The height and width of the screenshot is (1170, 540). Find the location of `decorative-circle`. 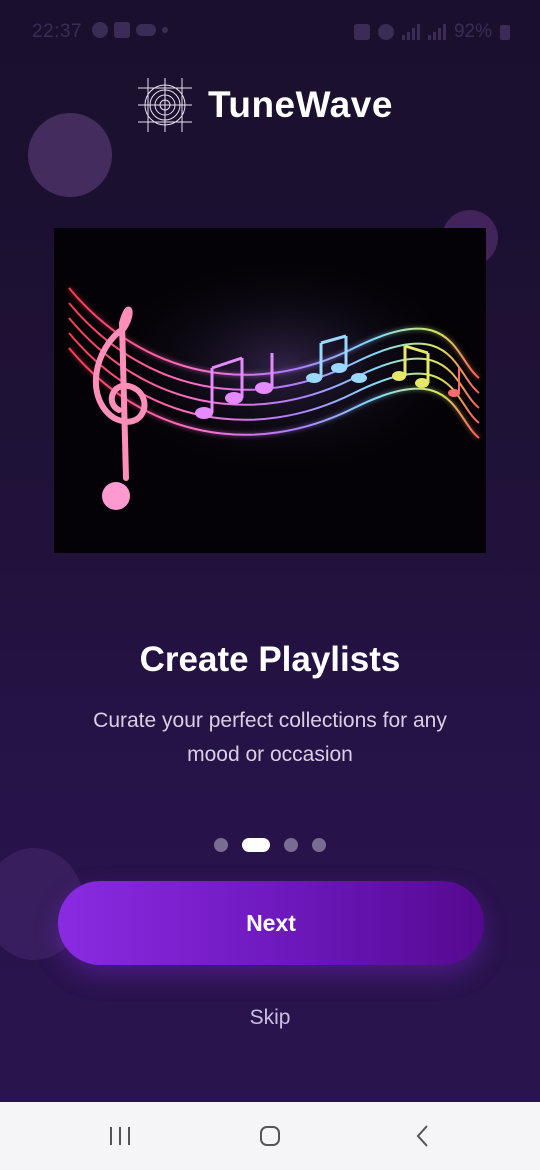

decorative-circle is located at coordinates (70, 155).